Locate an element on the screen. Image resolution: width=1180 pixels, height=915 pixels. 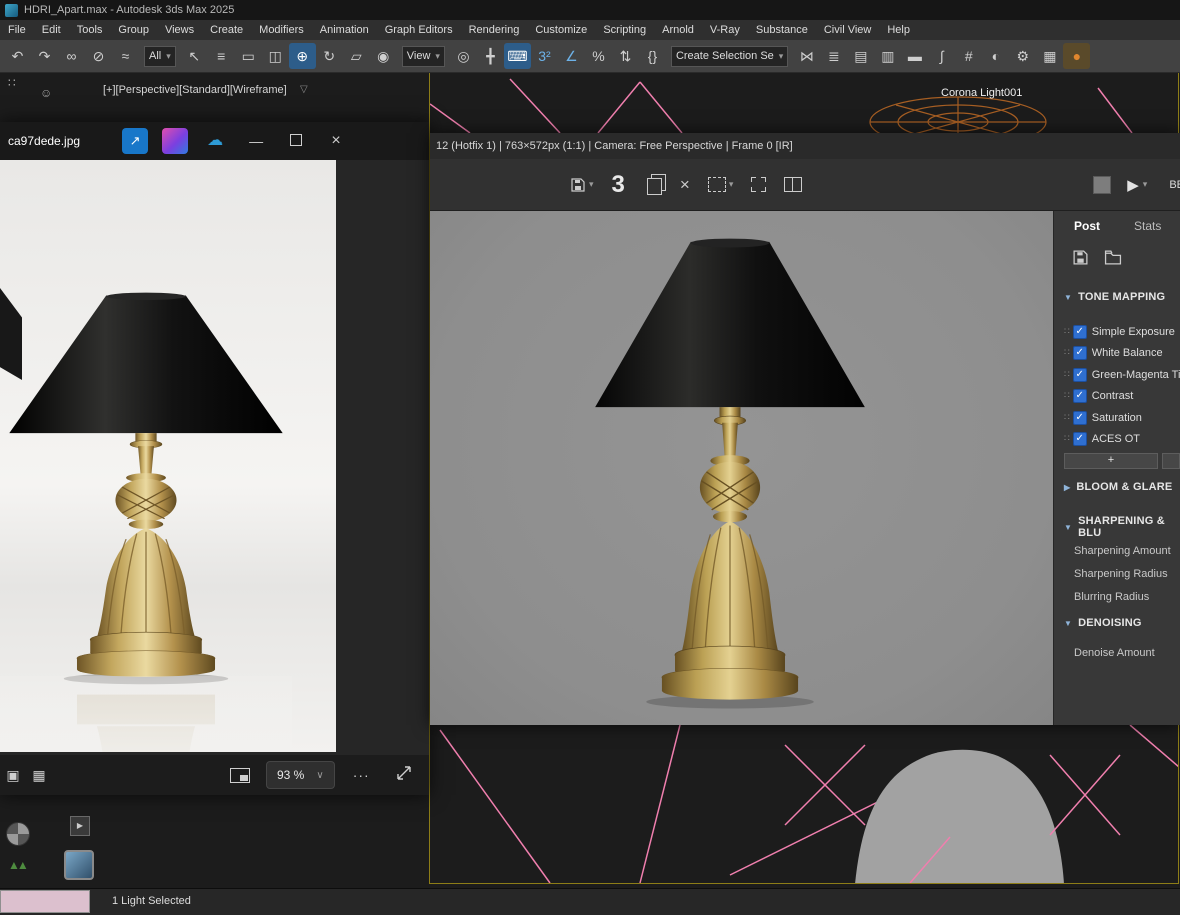
navigation-wheel-icon is located at coordinates (18, 834).